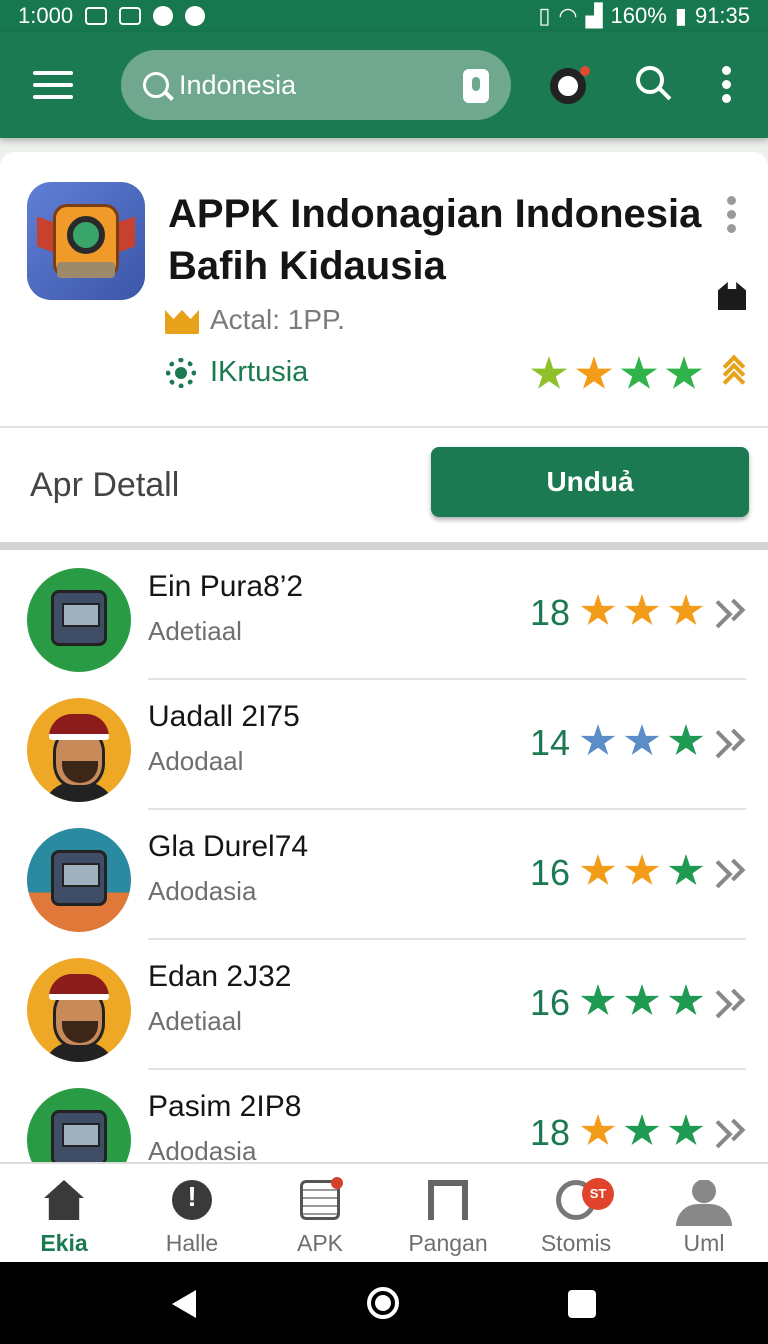 Image resolution: width=768 pixels, height=1344 pixels. I want to click on list-item-name: Uadall 2I75, so click(224, 716).